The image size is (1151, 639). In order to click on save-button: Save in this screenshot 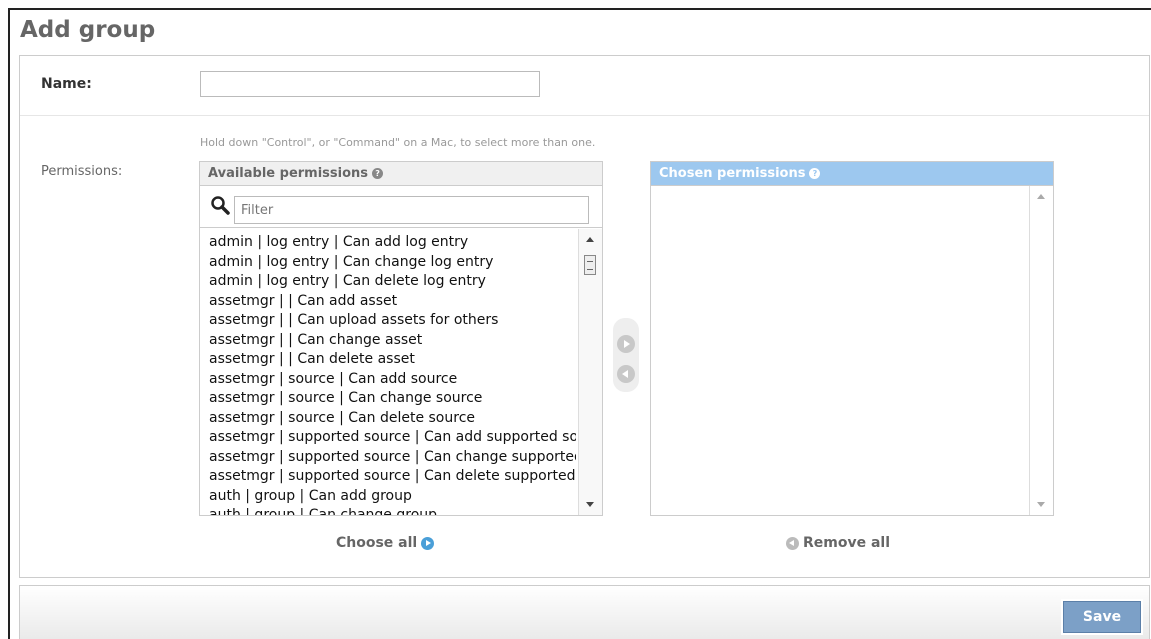, I will do `click(1102, 617)`.